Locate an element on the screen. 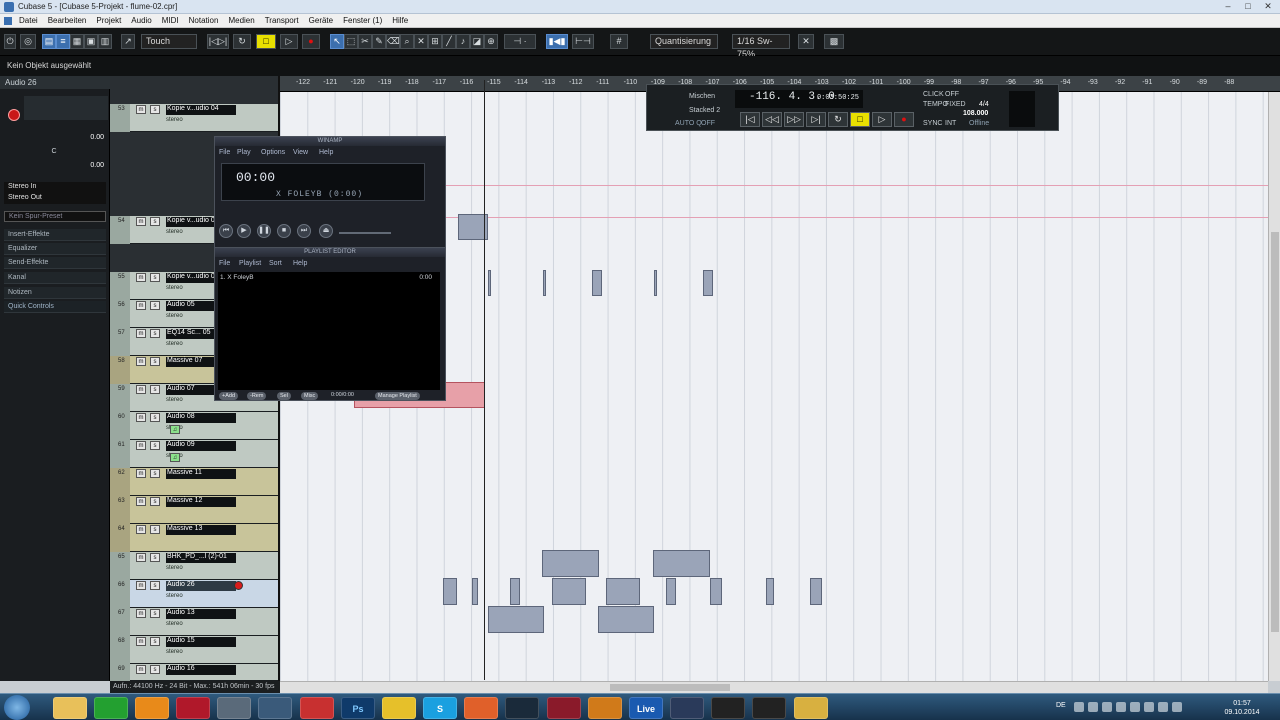 The width and height of the screenshot is (1280, 720). track-row: 63 m s Massive 12 is located at coordinates (194, 510).